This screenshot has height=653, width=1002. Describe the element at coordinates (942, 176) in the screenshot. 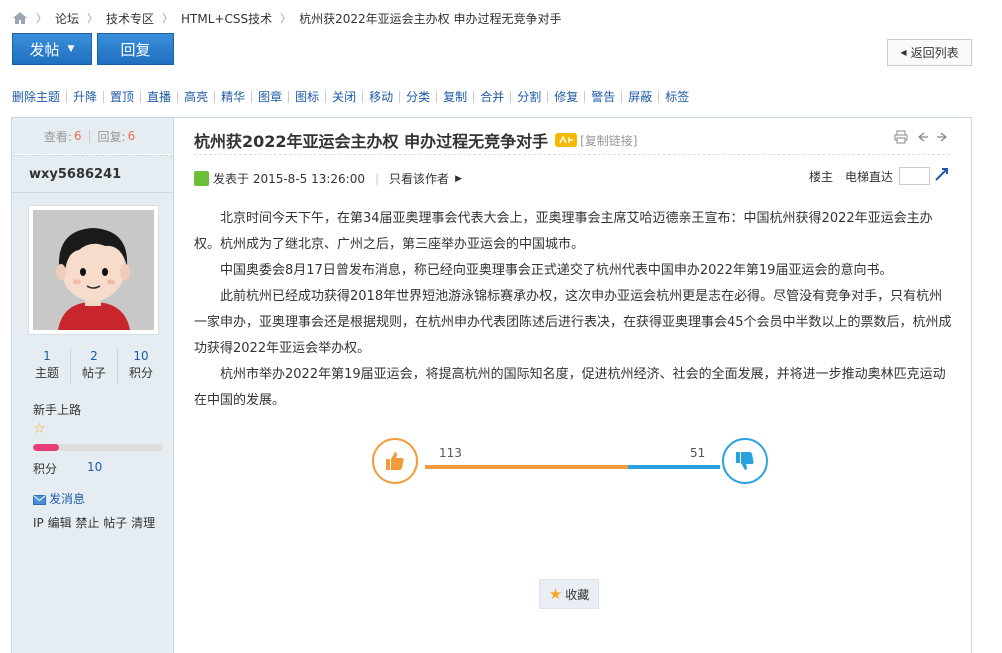

I see `jump-icon` at that location.